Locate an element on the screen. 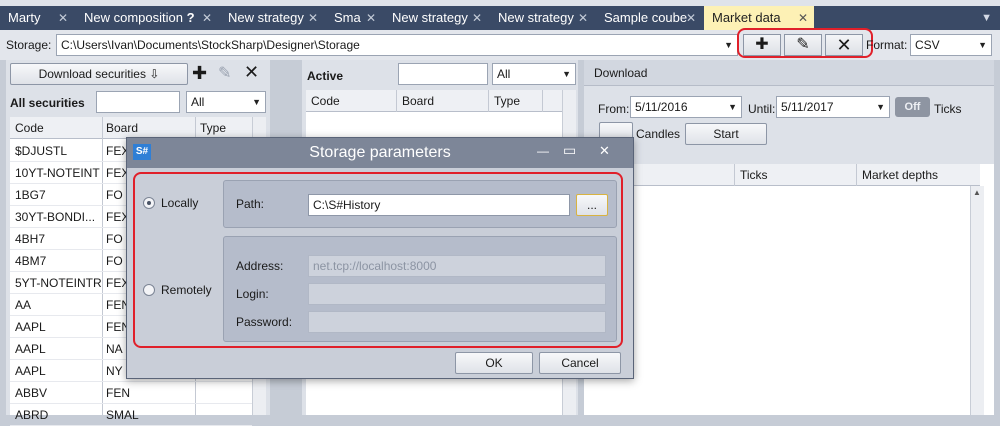 This screenshot has width=1000, height=426. table-row: ABRD SMAL is located at coordinates (131, 415).